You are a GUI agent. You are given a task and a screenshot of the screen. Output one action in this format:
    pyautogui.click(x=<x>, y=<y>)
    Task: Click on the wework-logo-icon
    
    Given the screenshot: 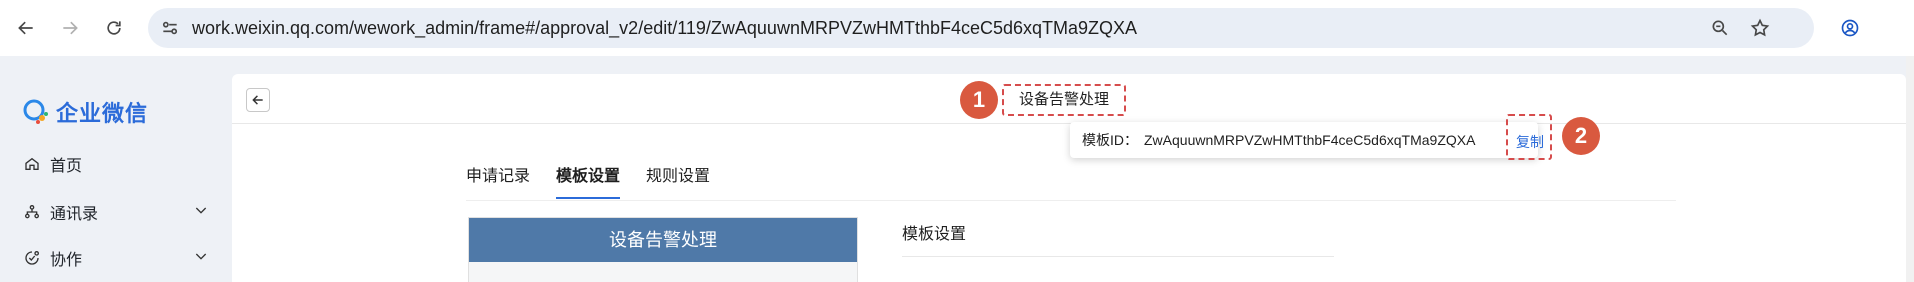 What is the action you would take?
    pyautogui.click(x=35, y=111)
    